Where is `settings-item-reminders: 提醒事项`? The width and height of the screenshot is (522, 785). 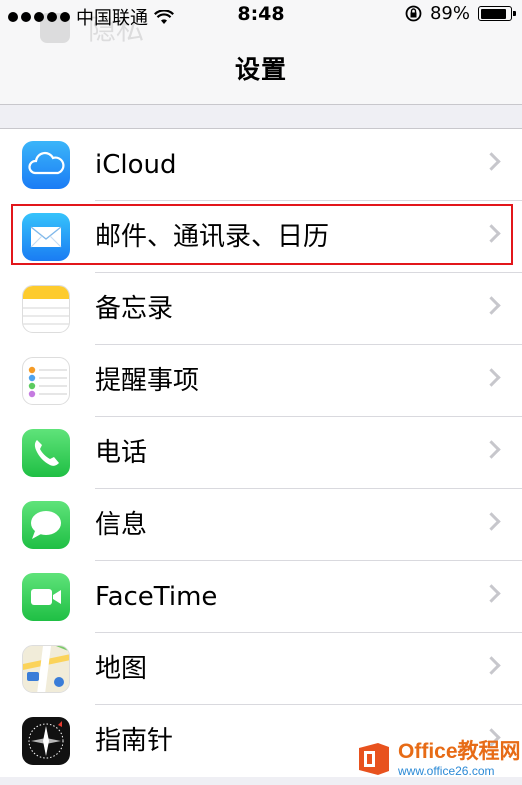 settings-item-reminders: 提醒事项 is located at coordinates (261, 381).